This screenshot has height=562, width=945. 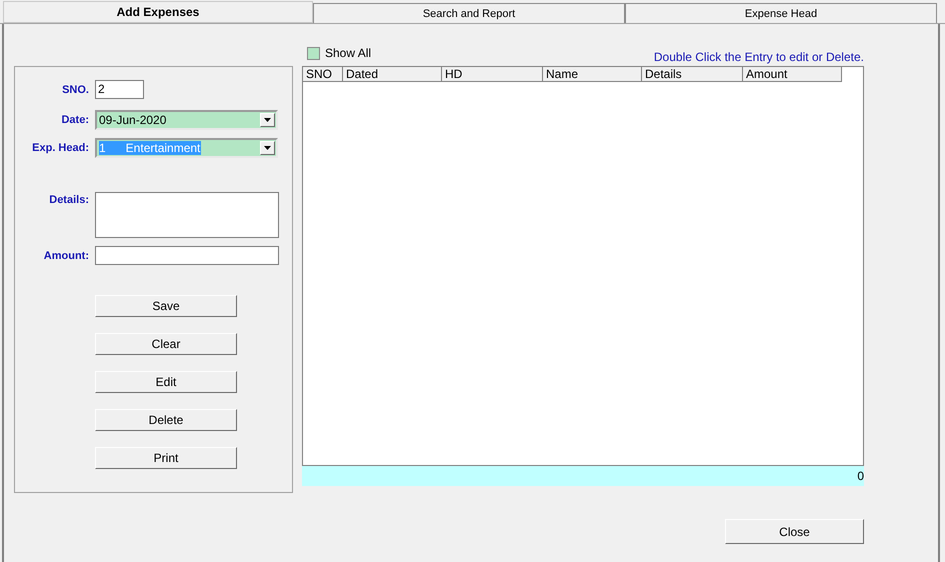 I want to click on details-field, so click(x=187, y=215).